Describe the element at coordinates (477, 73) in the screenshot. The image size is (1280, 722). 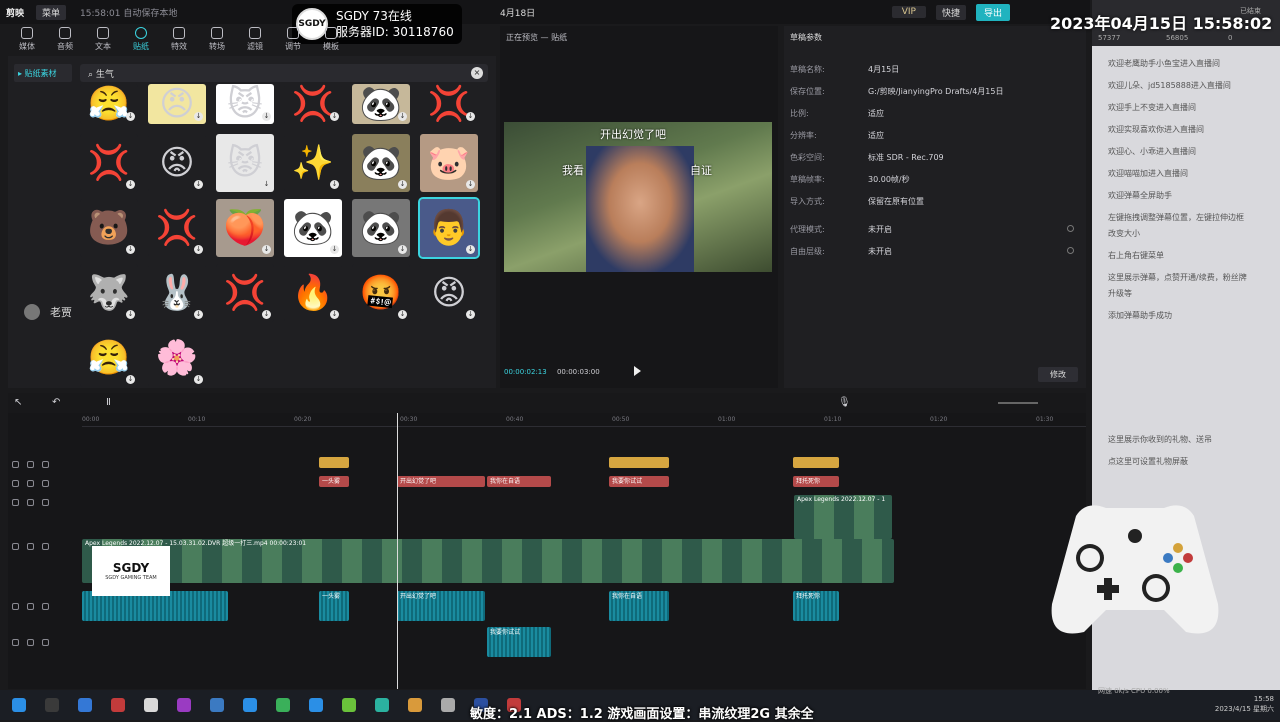
I see `clear-search-icon: ×` at that location.